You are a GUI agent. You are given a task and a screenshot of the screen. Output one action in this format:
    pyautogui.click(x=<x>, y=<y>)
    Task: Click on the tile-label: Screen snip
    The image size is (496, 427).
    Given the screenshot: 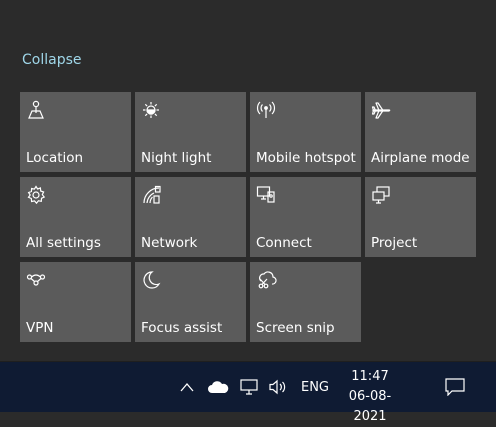 What is the action you would take?
    pyautogui.click(x=295, y=328)
    